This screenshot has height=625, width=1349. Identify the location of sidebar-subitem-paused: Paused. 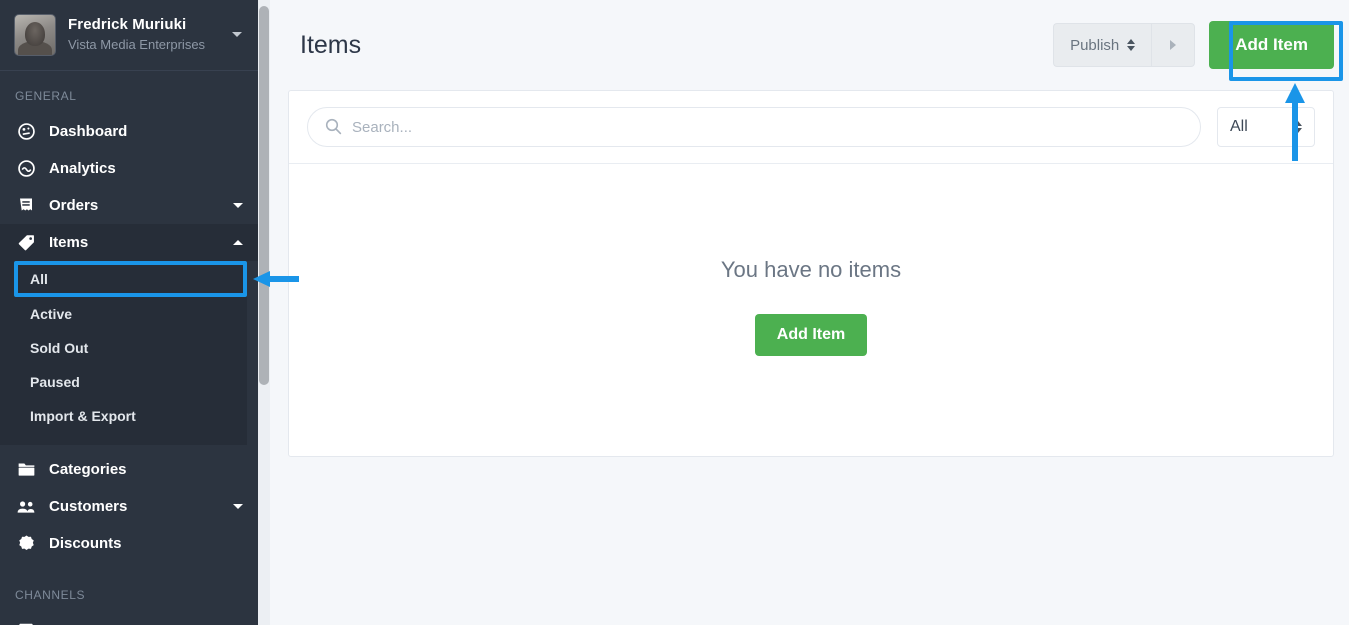
(123, 382).